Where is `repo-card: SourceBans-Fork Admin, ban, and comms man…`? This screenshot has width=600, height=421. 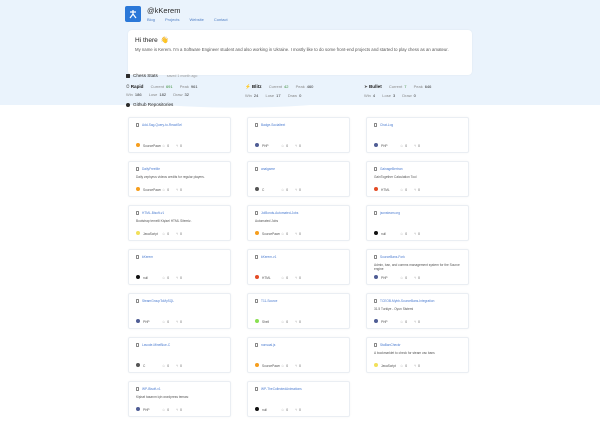
repo-card: SourceBans-Fork Admin, ban, and comms man… is located at coordinates (417, 267).